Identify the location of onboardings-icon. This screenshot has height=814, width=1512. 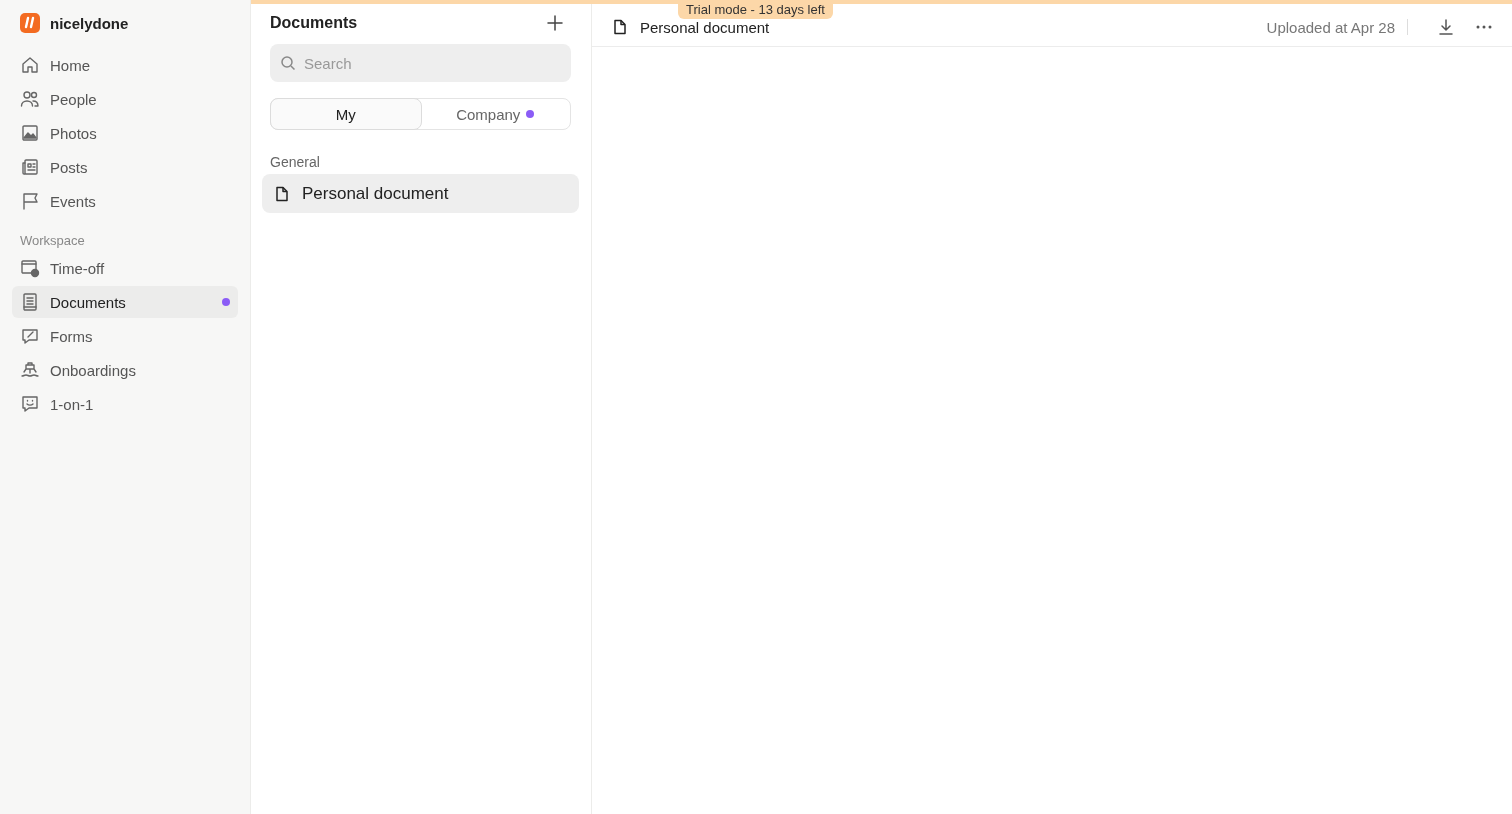
(30, 370).